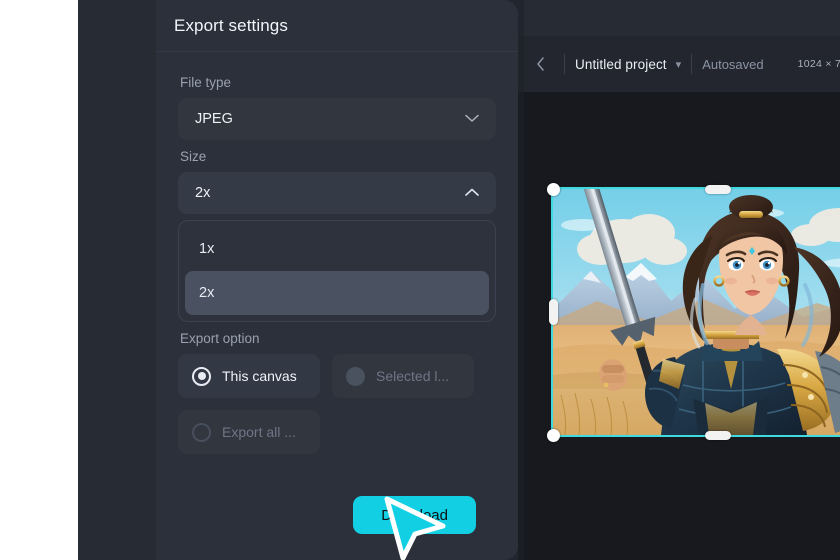 This screenshot has width=840, height=560. What do you see at coordinates (553, 189) in the screenshot?
I see `resize-handle-top-left` at bounding box center [553, 189].